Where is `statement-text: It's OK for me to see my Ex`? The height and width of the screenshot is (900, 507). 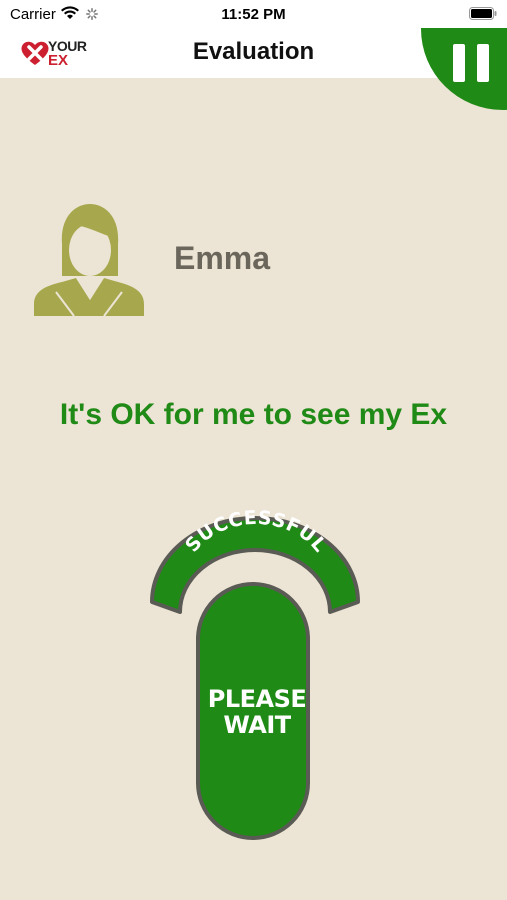
statement-text: It's OK for me to see my Ex is located at coordinates (253, 414).